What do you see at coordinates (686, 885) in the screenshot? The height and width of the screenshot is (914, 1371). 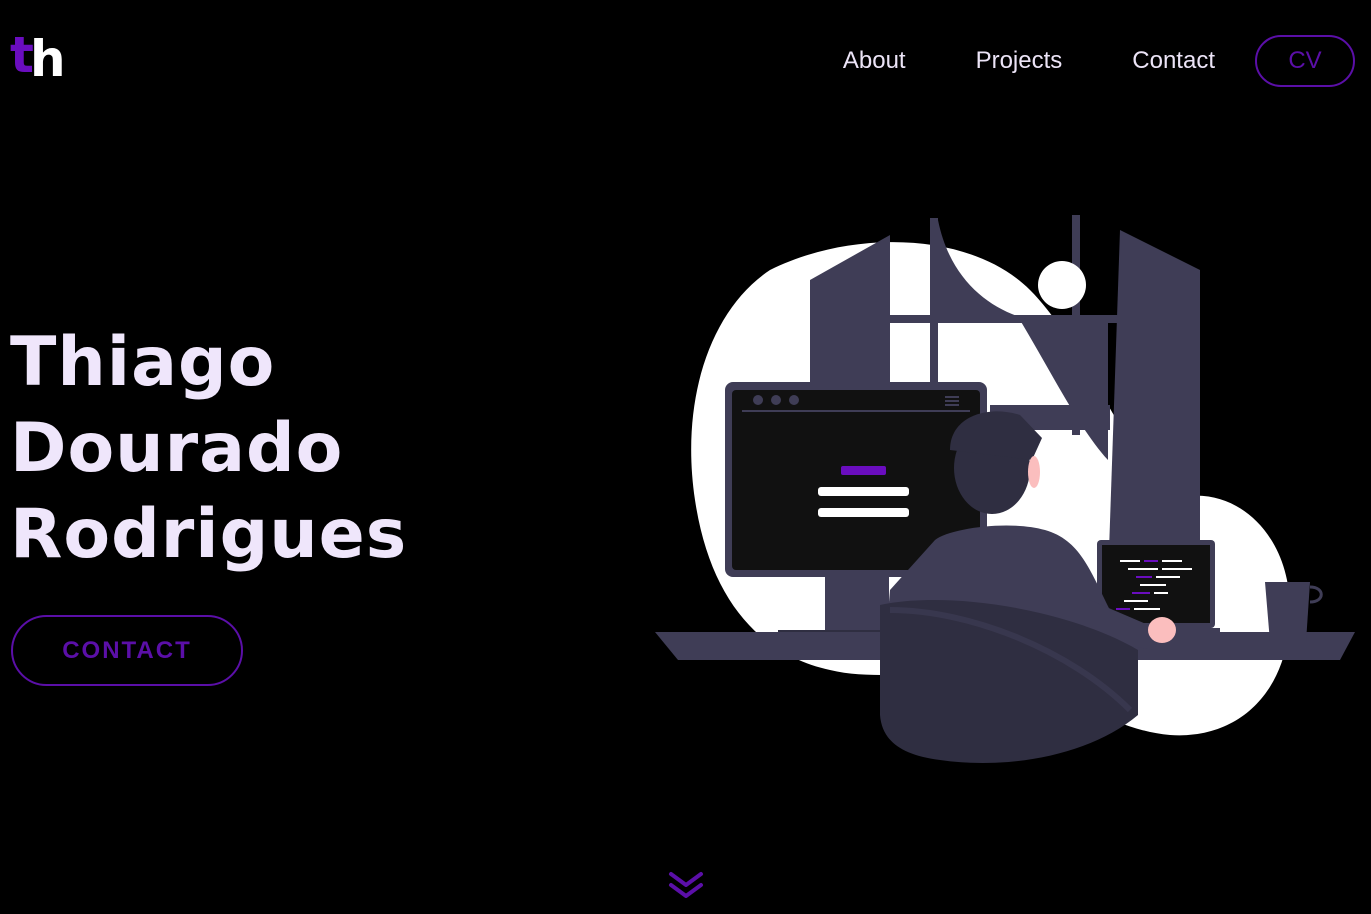 I see `double-chevron-down-icon` at bounding box center [686, 885].